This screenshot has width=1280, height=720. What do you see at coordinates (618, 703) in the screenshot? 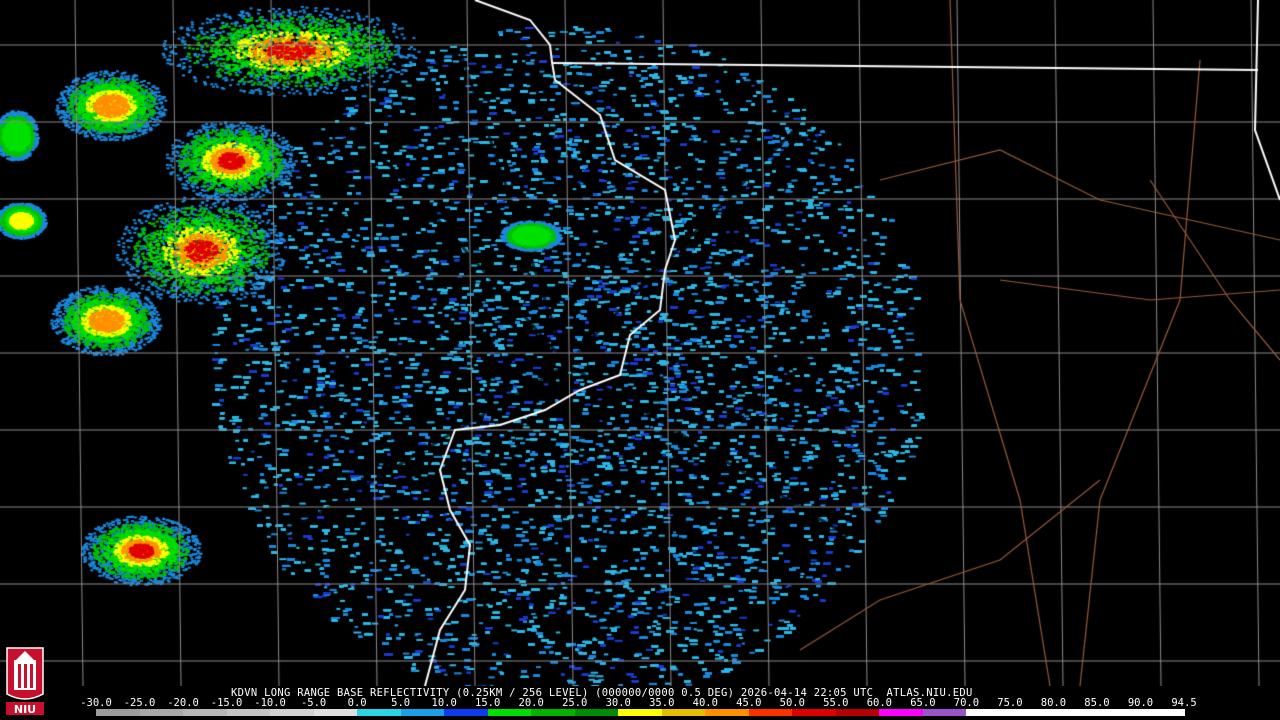
I see `scale-label: 30.0` at bounding box center [618, 703].